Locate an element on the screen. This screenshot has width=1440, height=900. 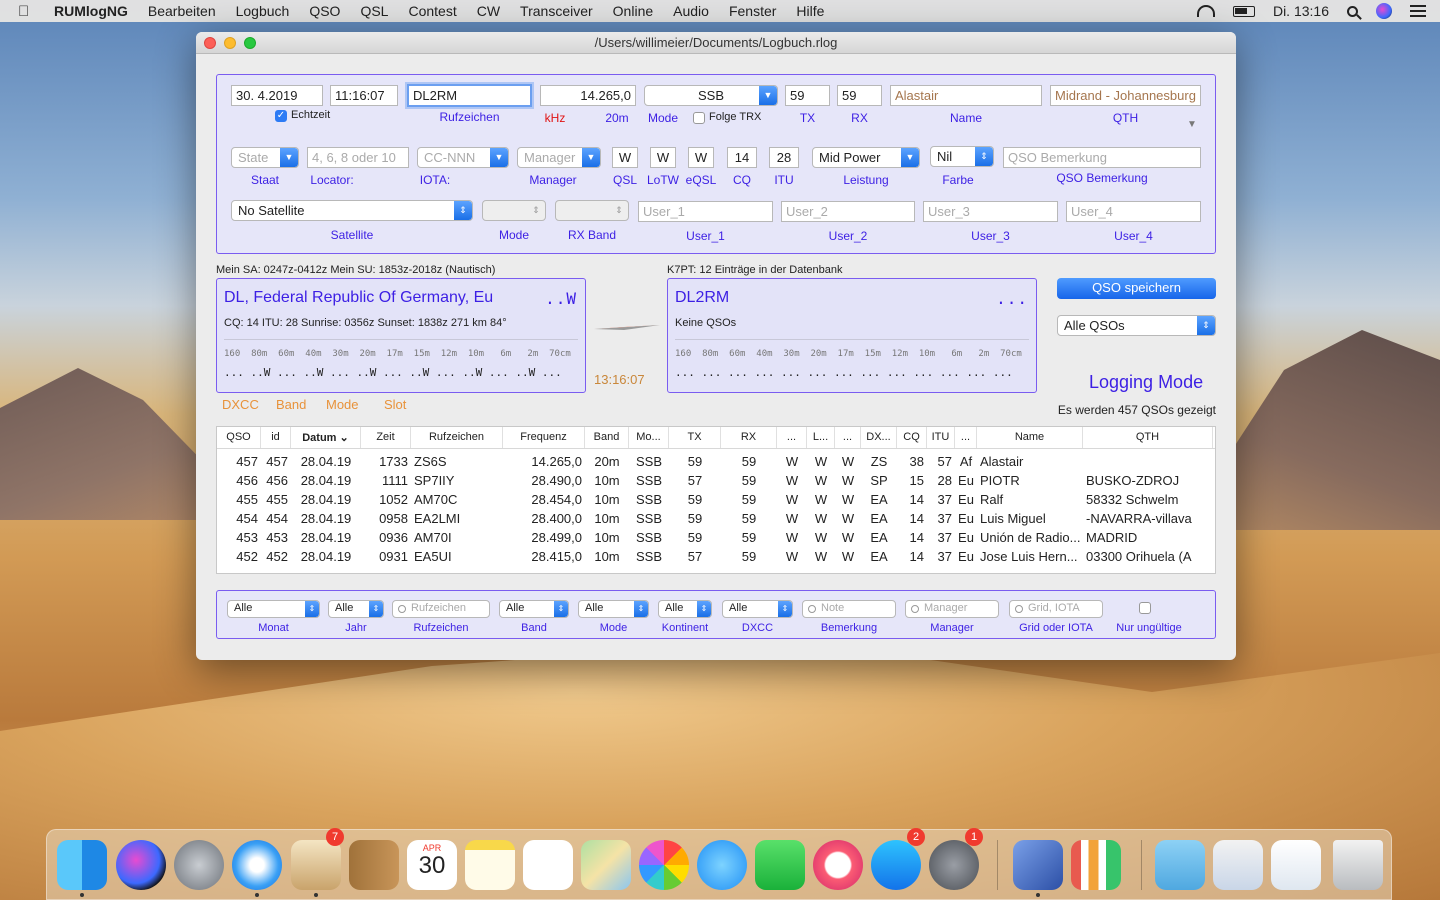
music-icon is located at coordinates (838, 865).